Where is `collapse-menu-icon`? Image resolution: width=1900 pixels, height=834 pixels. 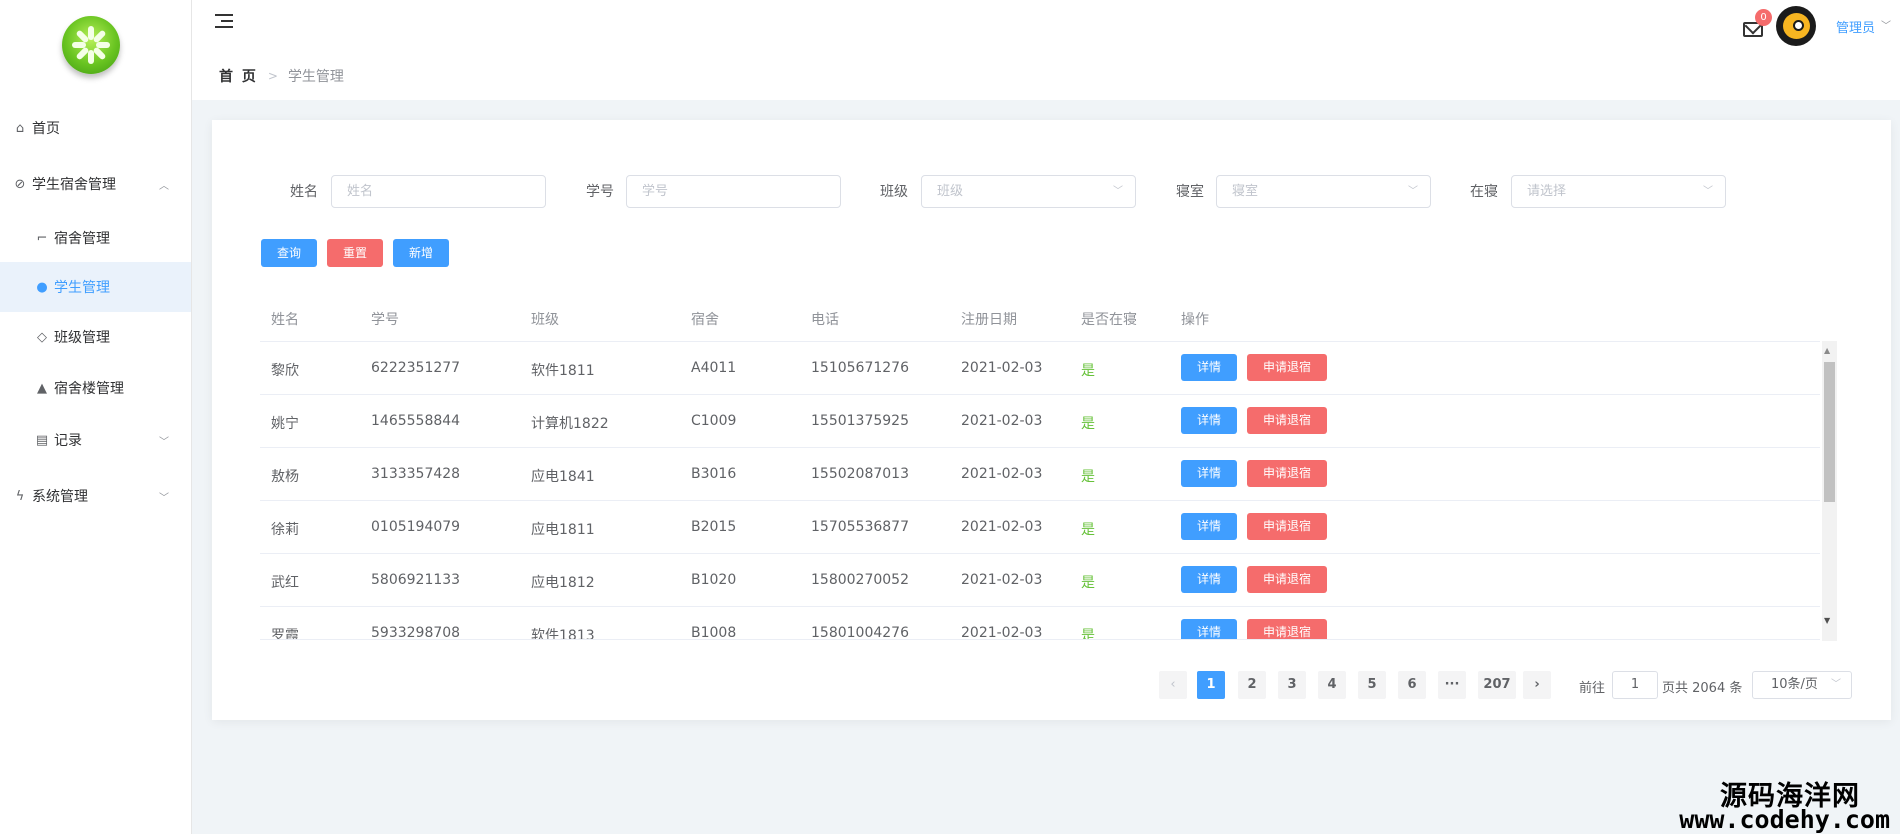
collapse-menu-icon is located at coordinates (226, 21).